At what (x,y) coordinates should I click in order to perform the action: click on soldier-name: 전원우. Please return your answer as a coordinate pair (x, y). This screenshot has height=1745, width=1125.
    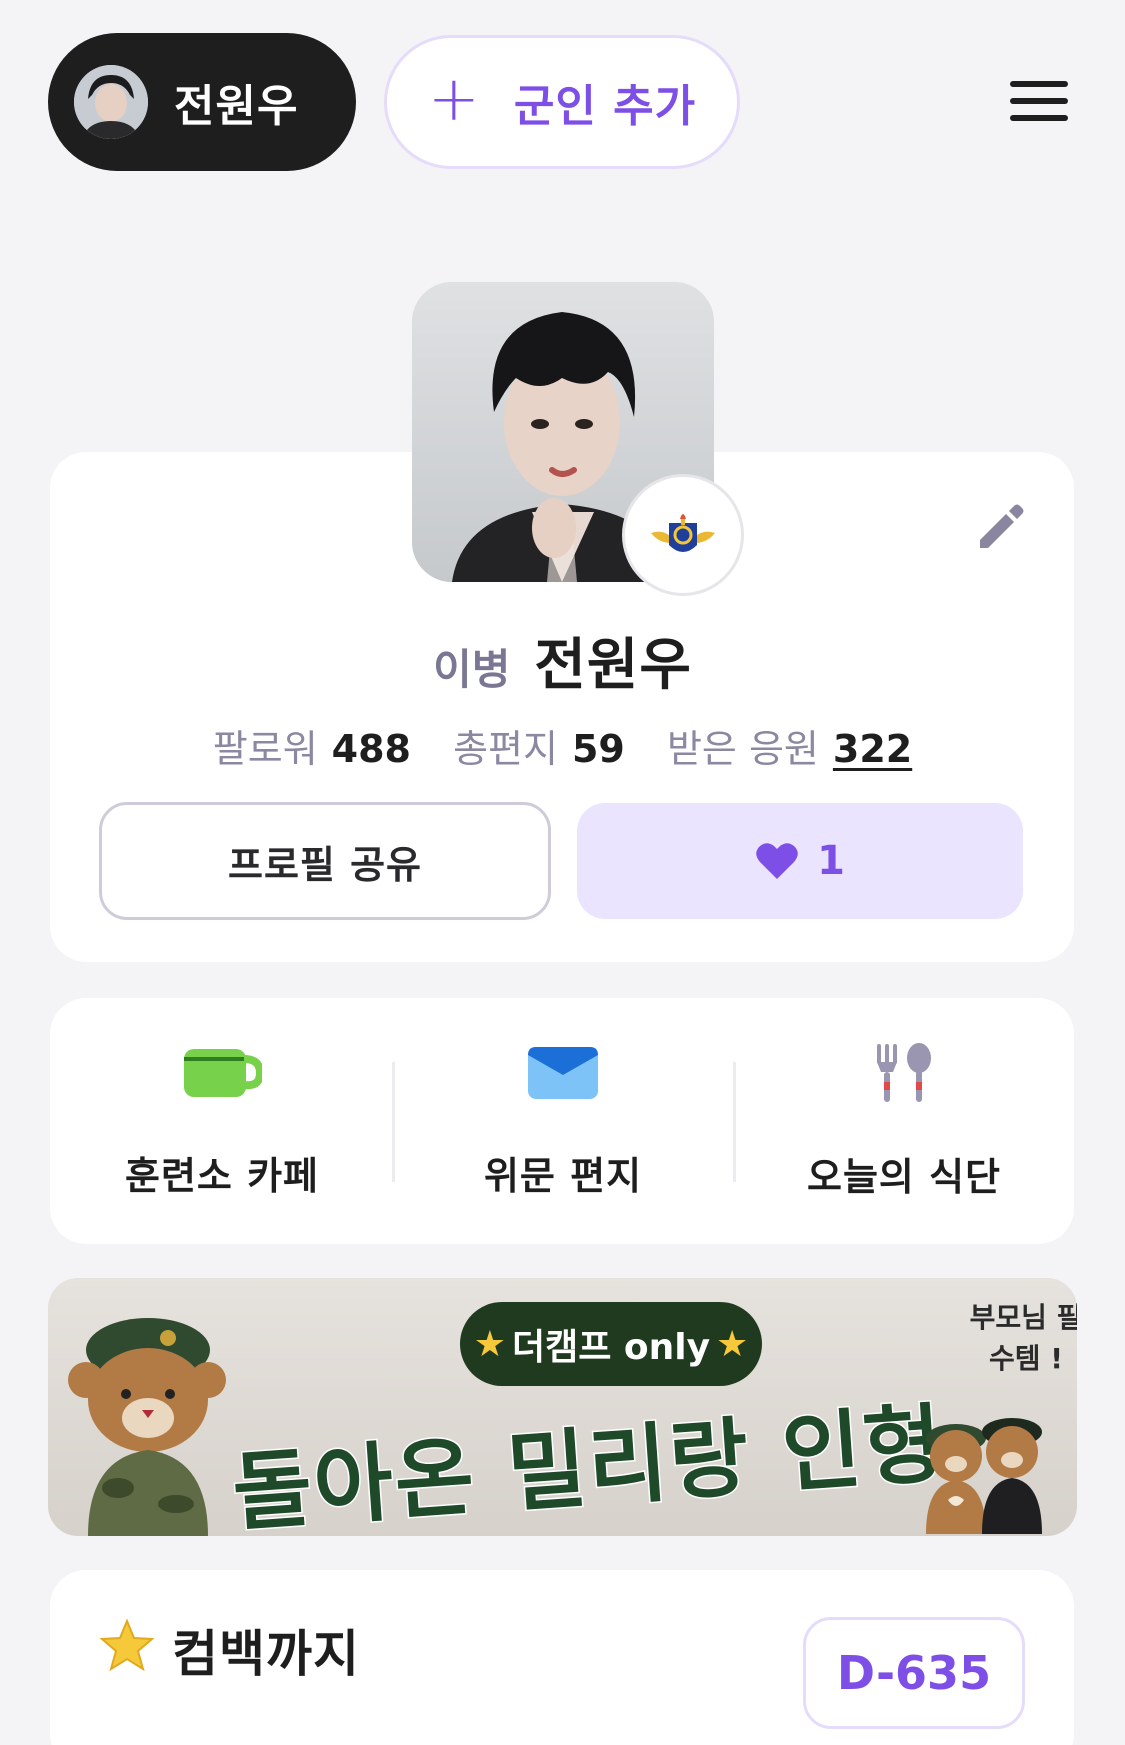
    Looking at the image, I should click on (613, 665).